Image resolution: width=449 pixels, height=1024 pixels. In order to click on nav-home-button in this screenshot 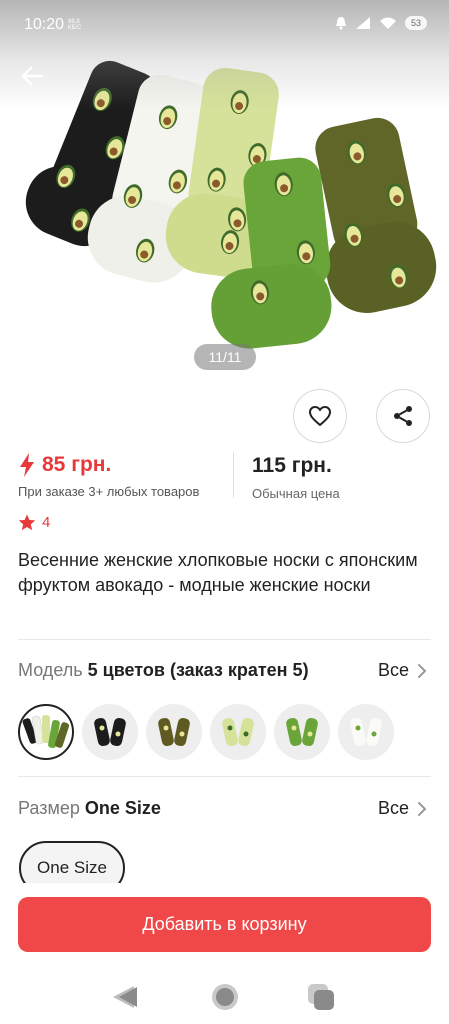, I will do `click(225, 997)`.